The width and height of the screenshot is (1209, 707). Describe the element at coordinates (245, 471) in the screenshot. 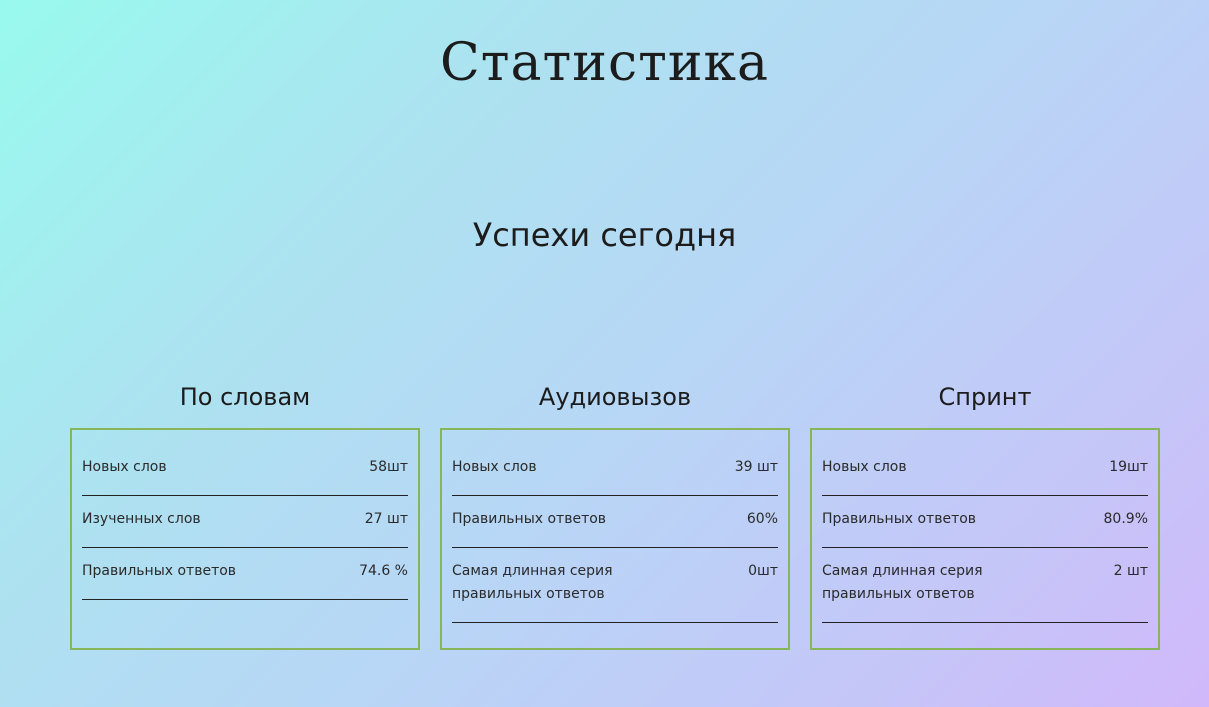

I see `stat-row-new-words: Новых слов 58шт` at that location.